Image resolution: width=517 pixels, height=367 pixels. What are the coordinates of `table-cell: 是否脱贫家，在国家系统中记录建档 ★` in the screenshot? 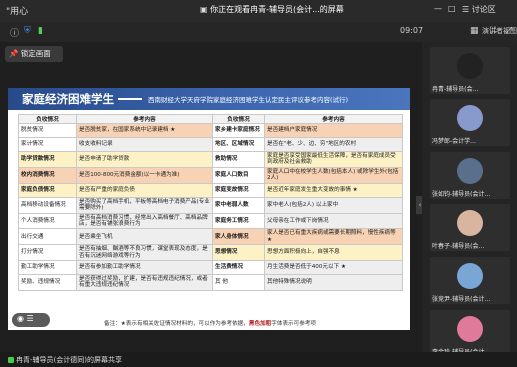 It's located at (144, 130).